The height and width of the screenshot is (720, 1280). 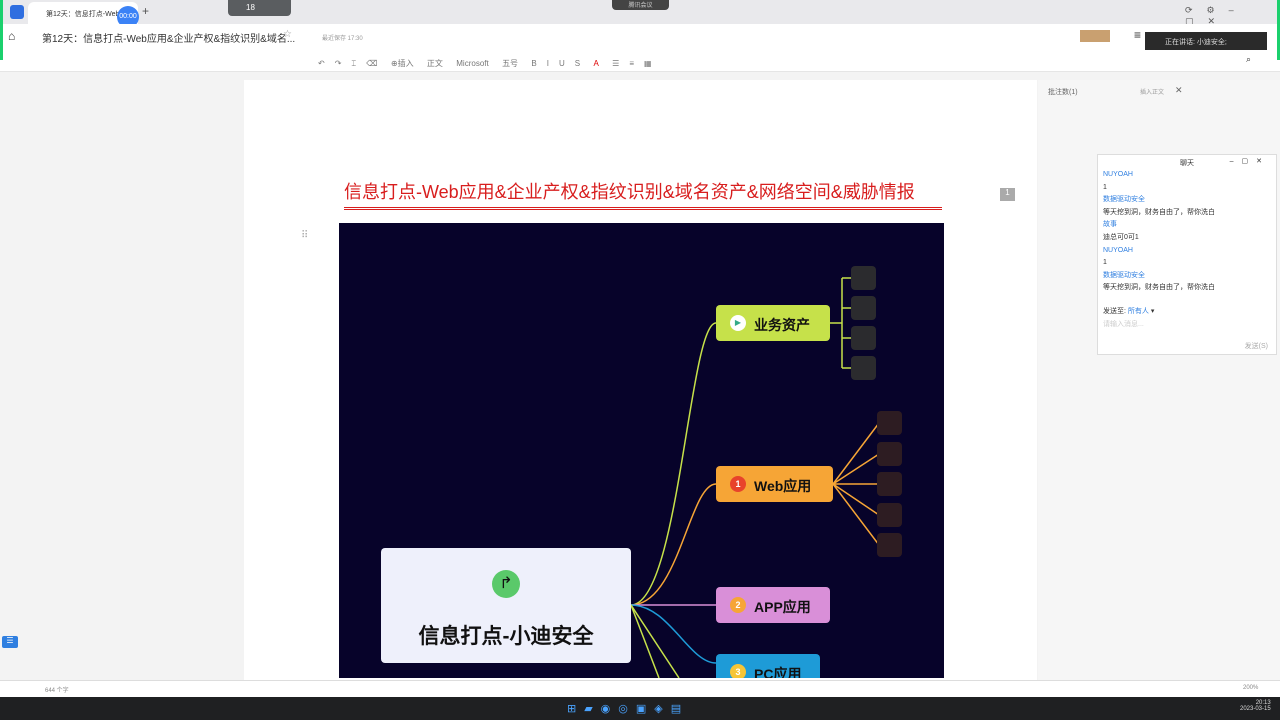 I want to click on clock-date: 2023-03-15, so click(x=1255, y=709).